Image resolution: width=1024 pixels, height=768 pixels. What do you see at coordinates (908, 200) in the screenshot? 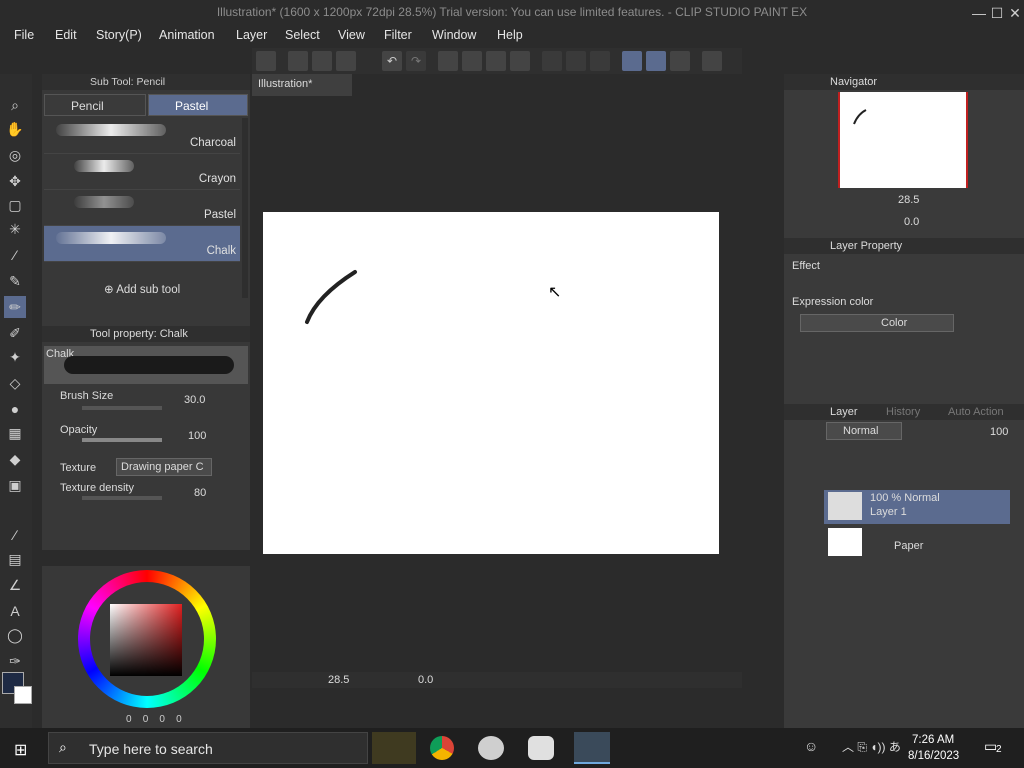
I see `navigator-zoom: 28.5` at bounding box center [908, 200].